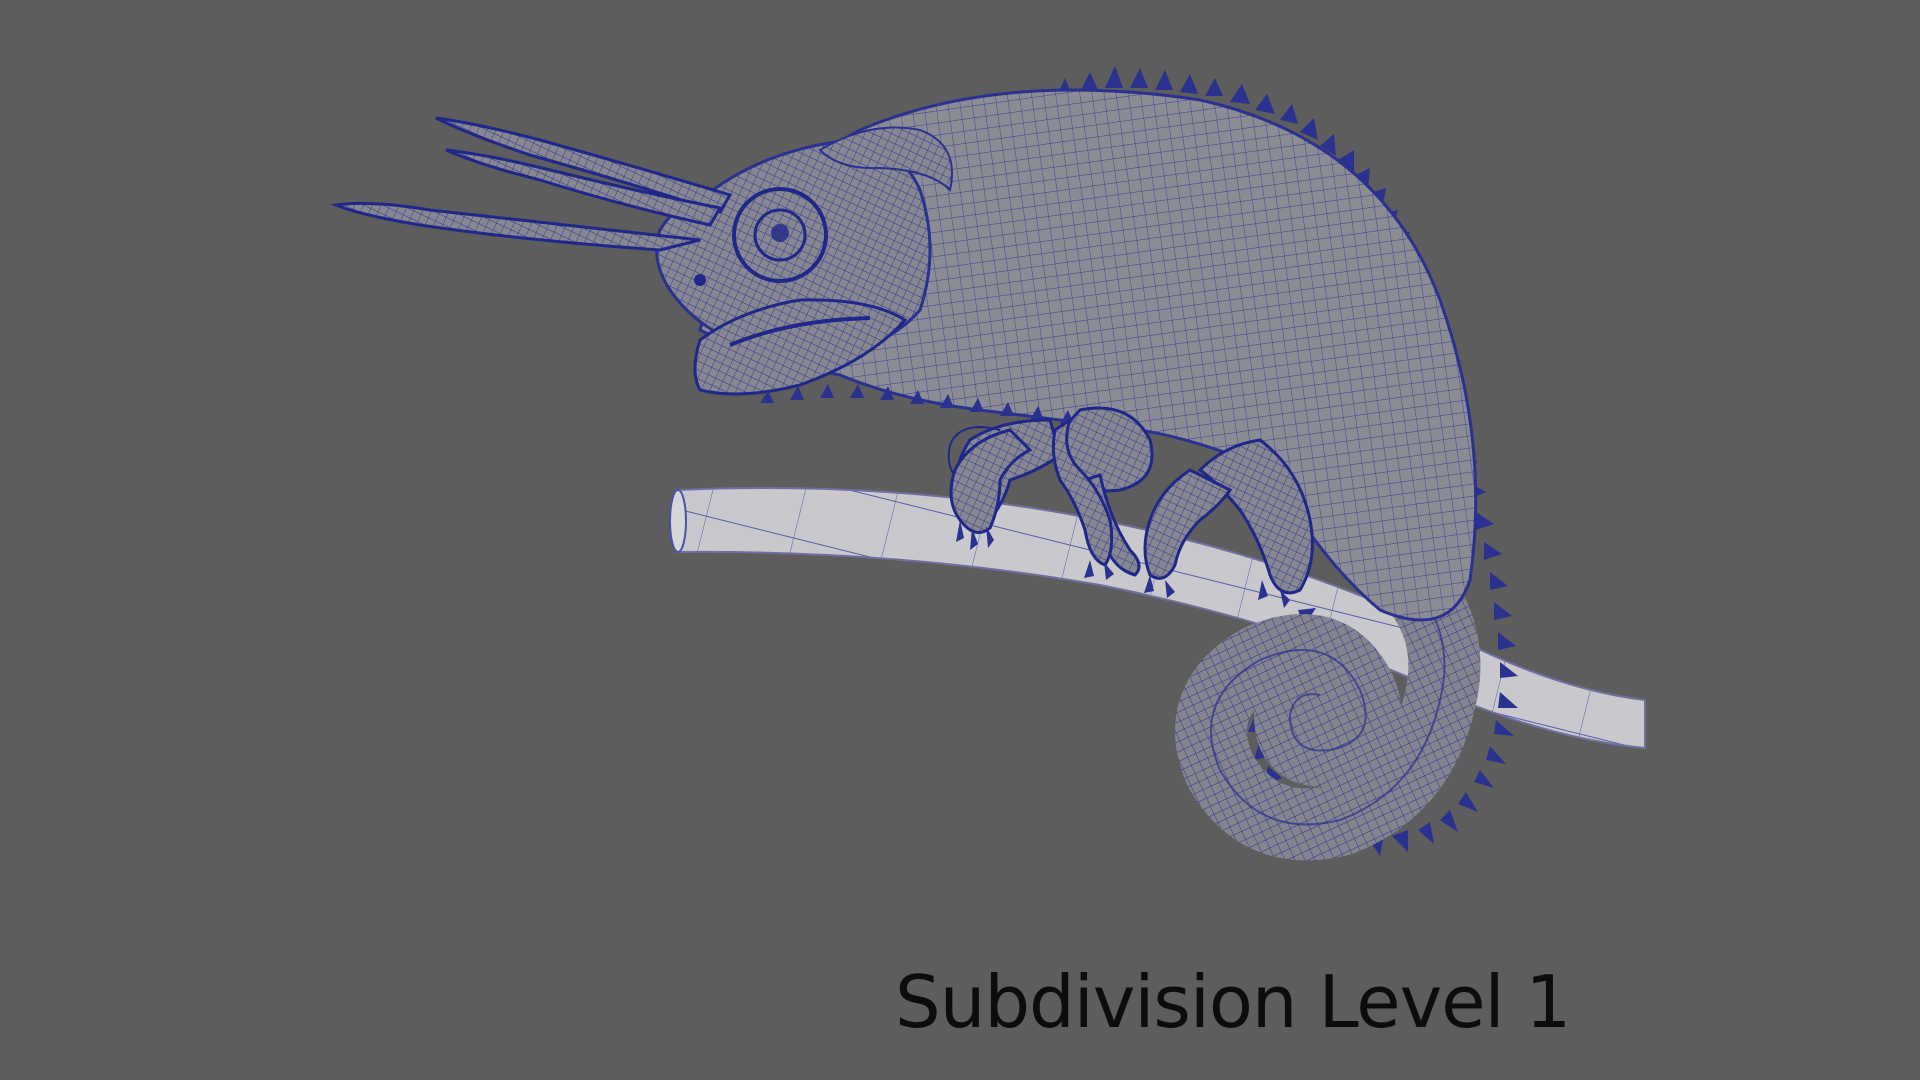 The width and height of the screenshot is (1920, 1080). What do you see at coordinates (1233, 1002) in the screenshot?
I see `subdivision-level-caption: Subdivision Level 1` at bounding box center [1233, 1002].